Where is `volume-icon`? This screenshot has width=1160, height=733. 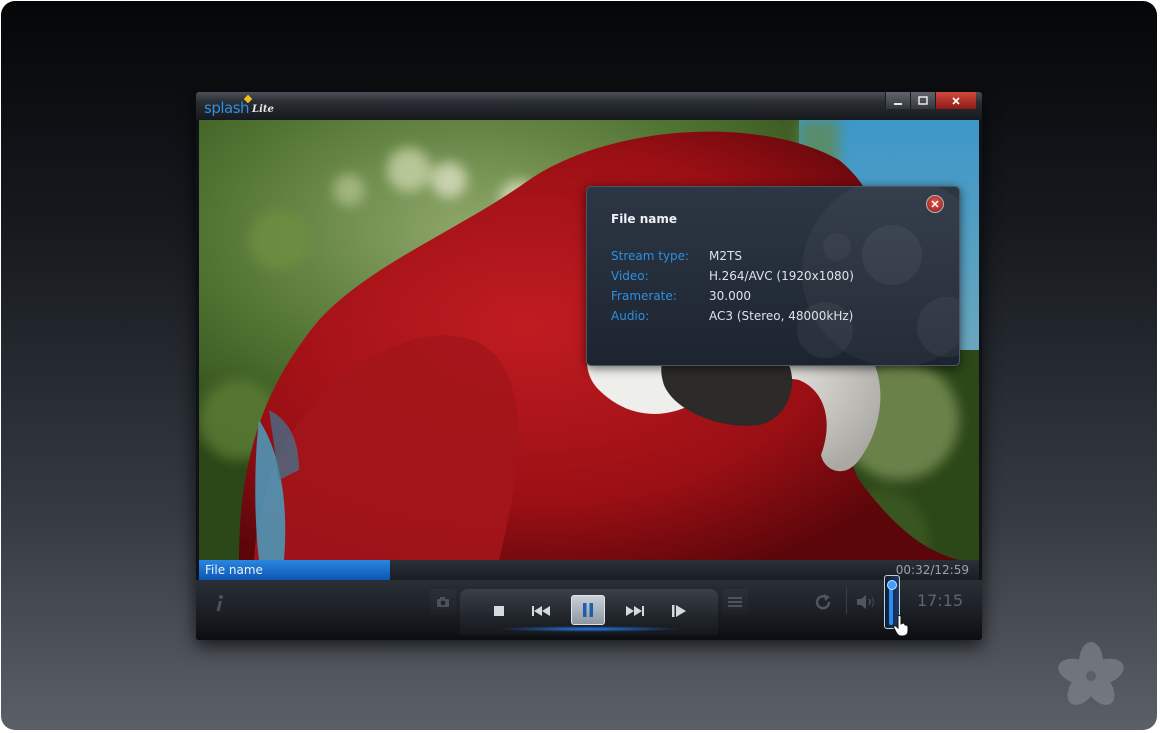 volume-icon is located at coordinates (866, 602).